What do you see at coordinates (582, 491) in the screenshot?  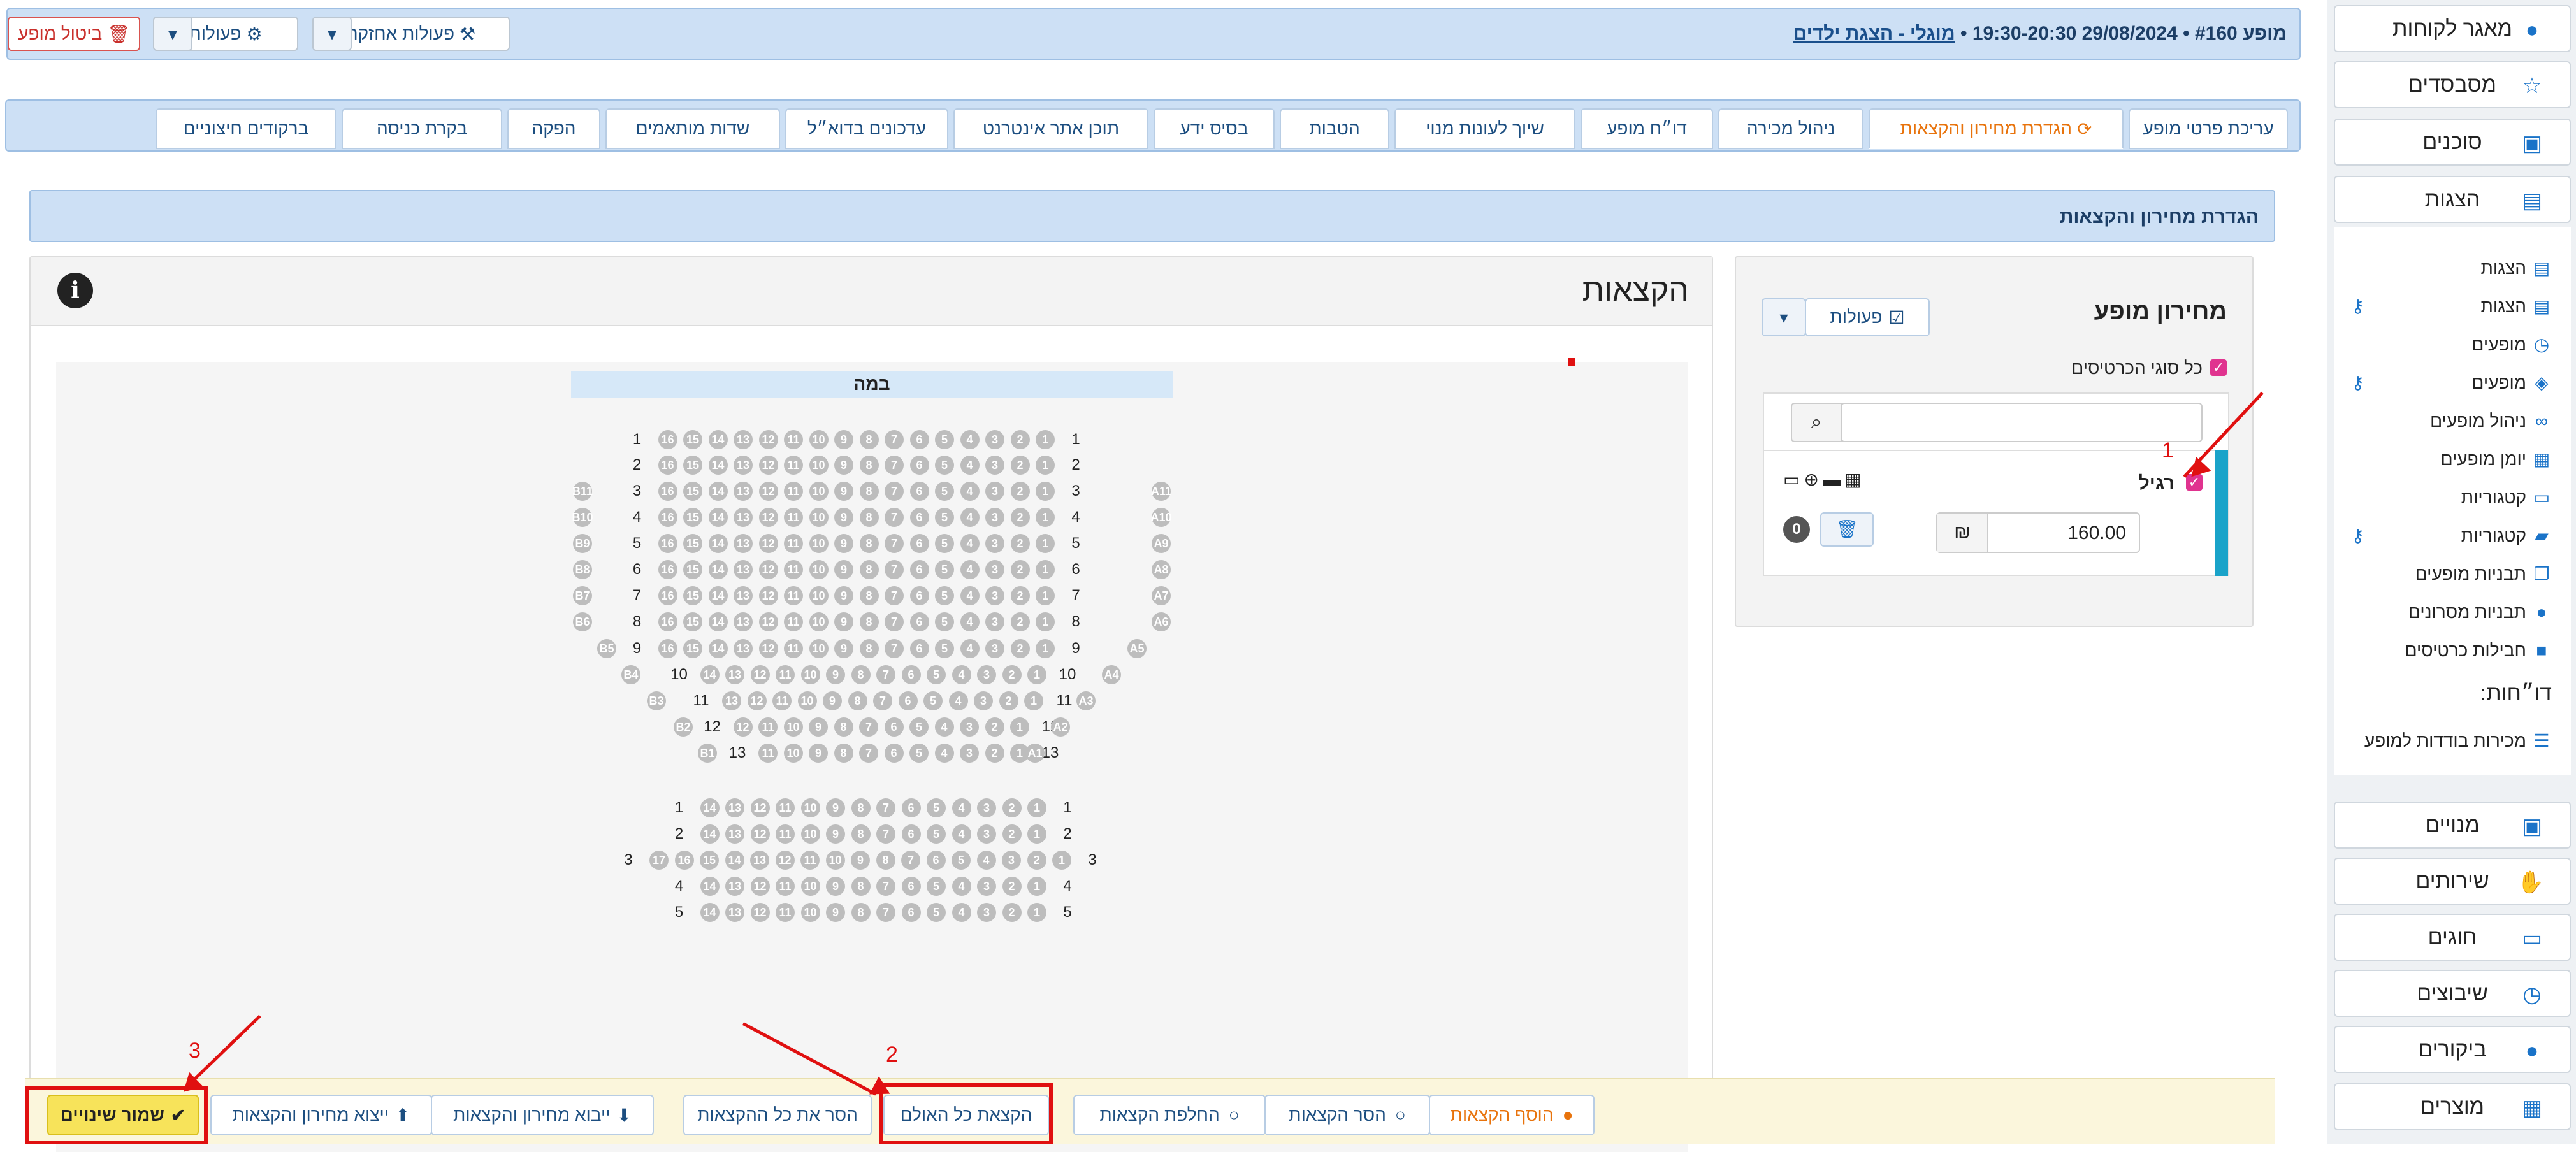 I see `seat: B11` at bounding box center [582, 491].